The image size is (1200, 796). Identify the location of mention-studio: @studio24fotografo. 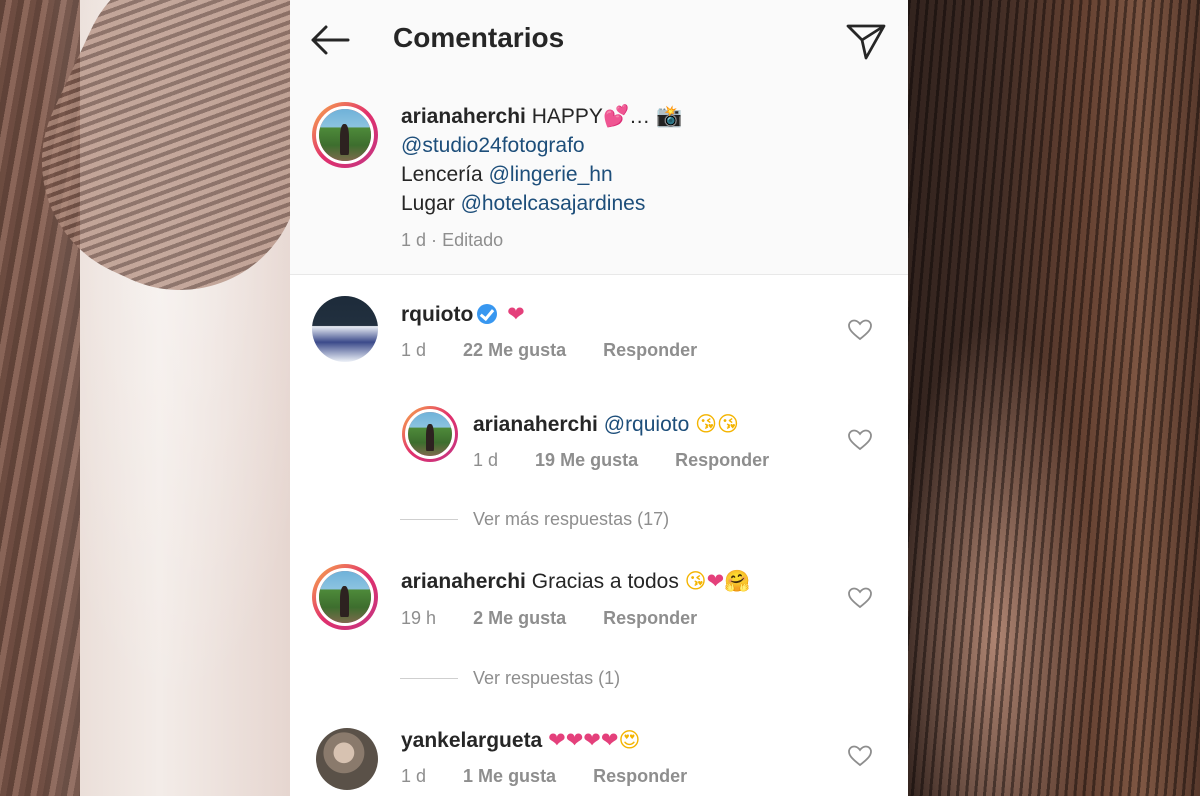
(493, 145).